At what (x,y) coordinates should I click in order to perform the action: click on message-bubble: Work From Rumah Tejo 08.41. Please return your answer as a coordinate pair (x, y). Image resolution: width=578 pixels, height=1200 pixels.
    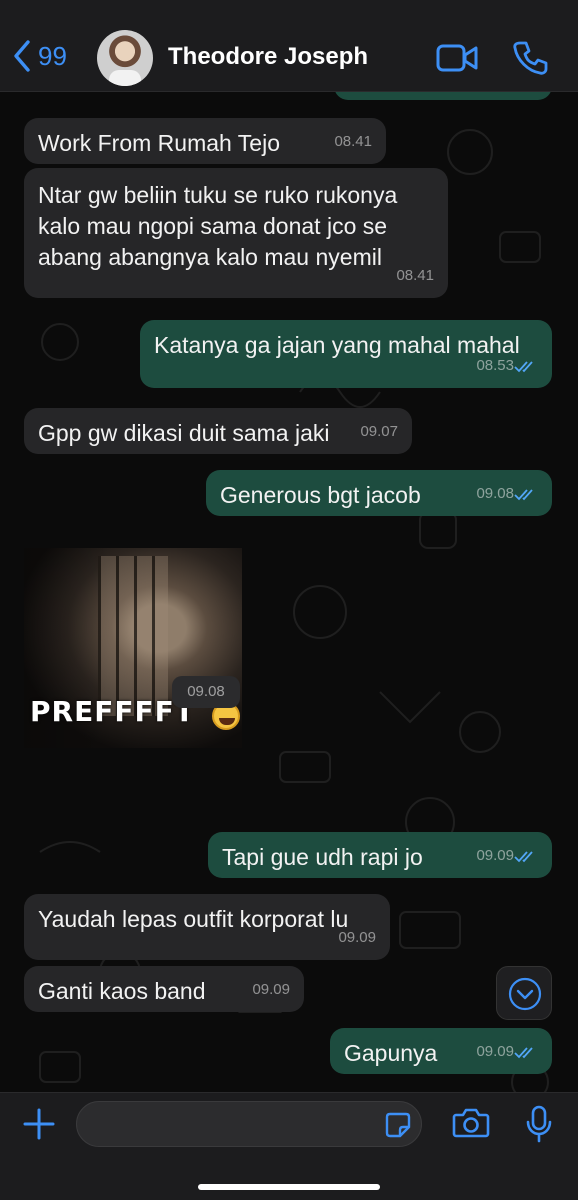
    Looking at the image, I should click on (205, 141).